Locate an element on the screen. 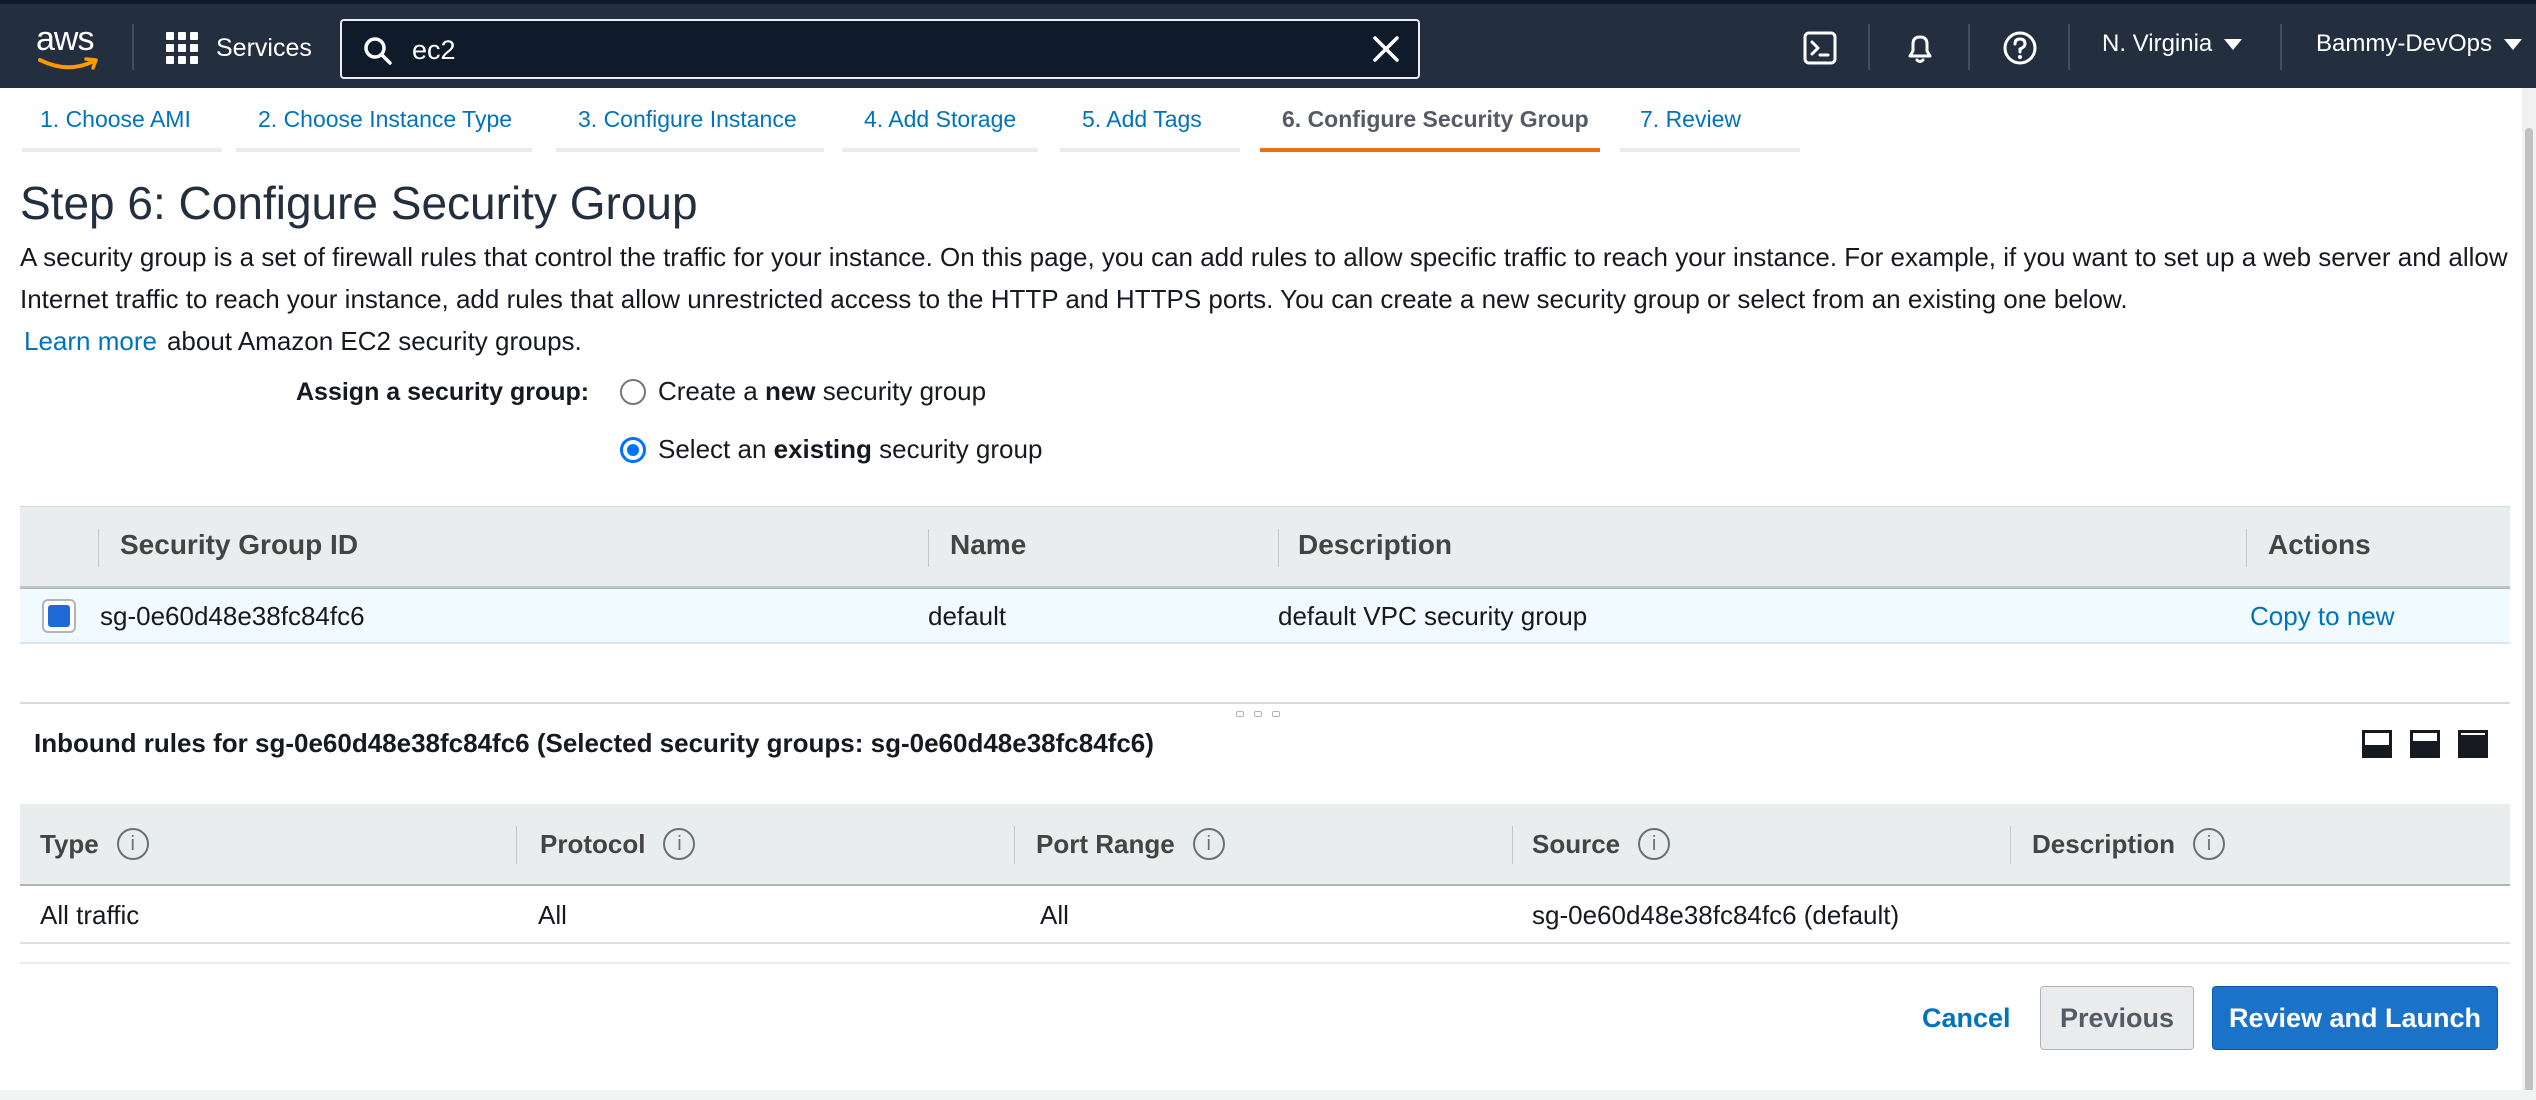 This screenshot has height=1100, width=2536. cell-type: All traffic is located at coordinates (90, 915).